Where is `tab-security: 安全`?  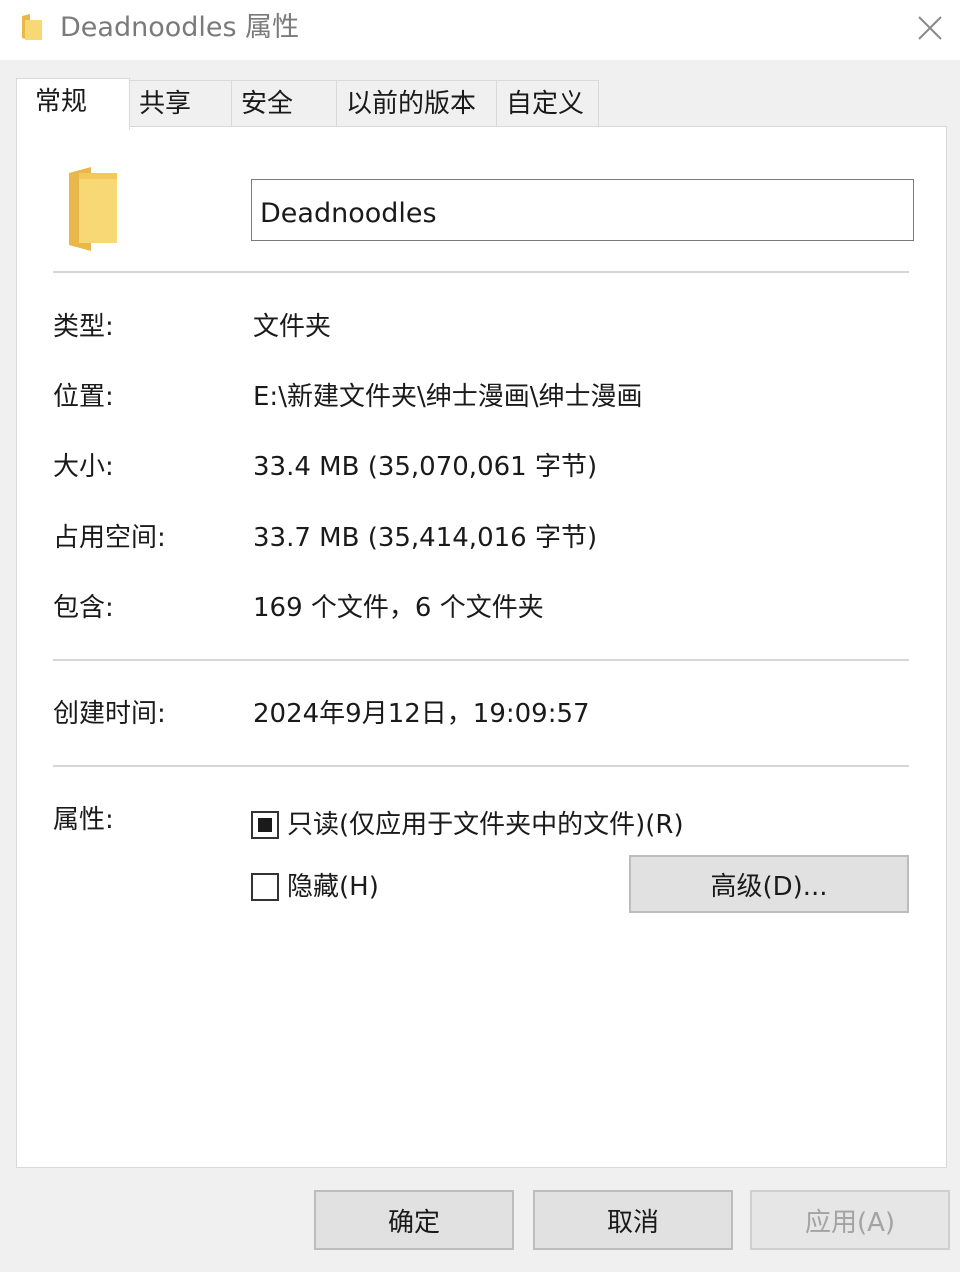 tab-security: 安全 is located at coordinates (284, 103).